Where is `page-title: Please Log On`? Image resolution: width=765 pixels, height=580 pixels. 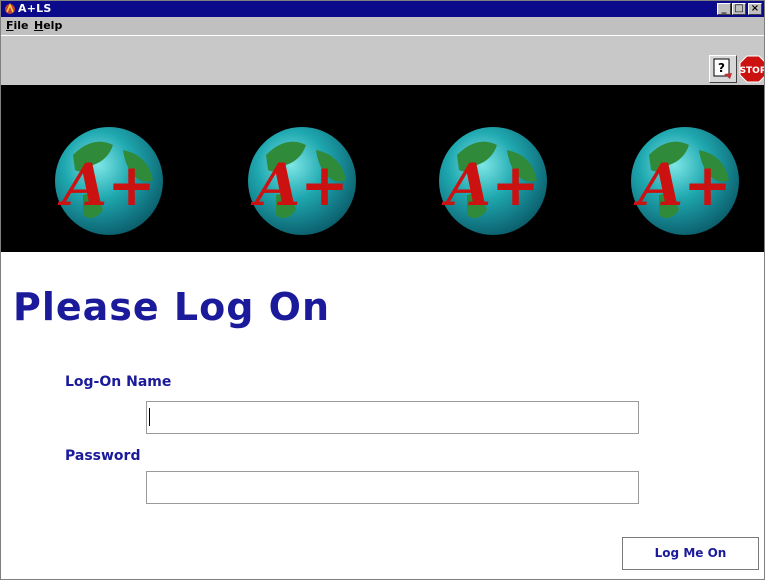
page-title: Please Log On is located at coordinates (172, 307).